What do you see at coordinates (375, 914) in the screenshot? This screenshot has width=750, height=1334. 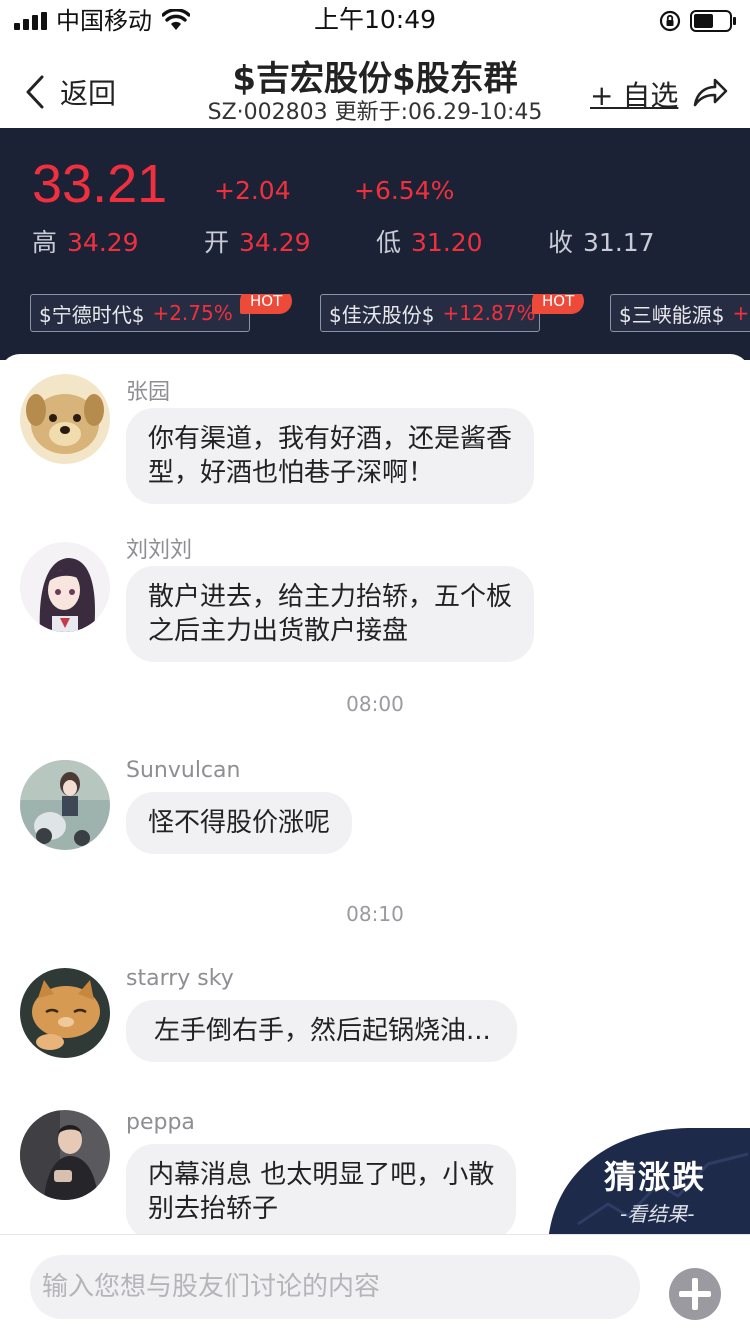 I see `chat-timestamp: 08:10` at bounding box center [375, 914].